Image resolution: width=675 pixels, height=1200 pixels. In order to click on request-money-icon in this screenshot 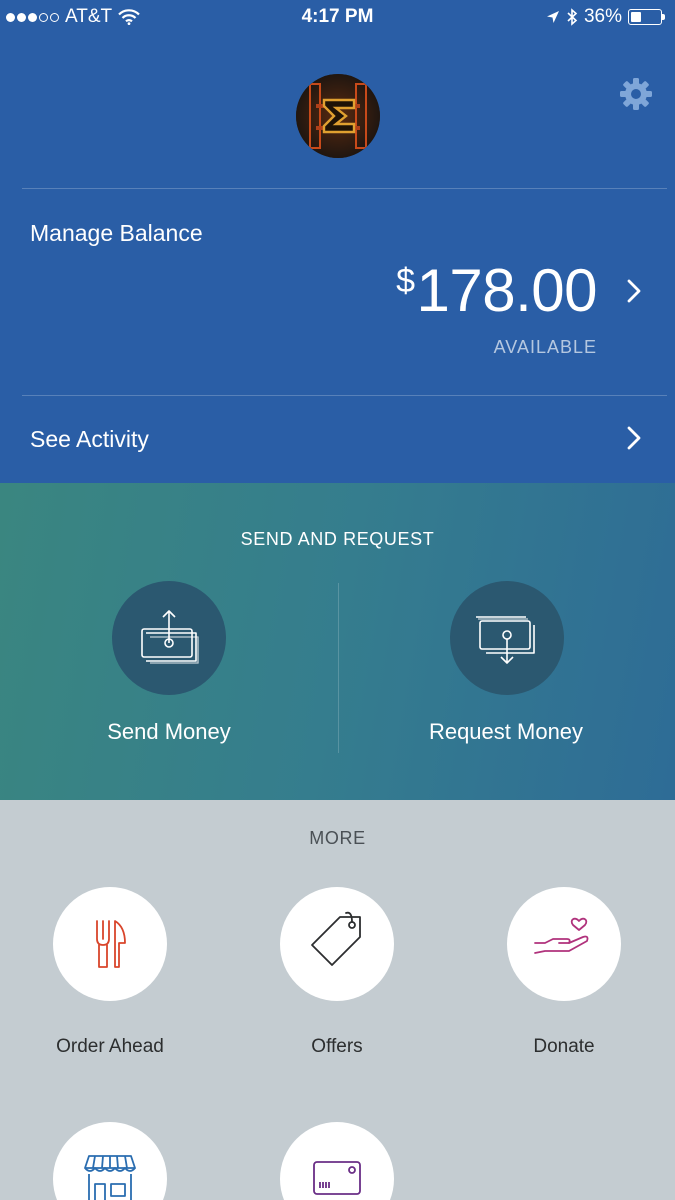, I will do `click(505, 640)`.